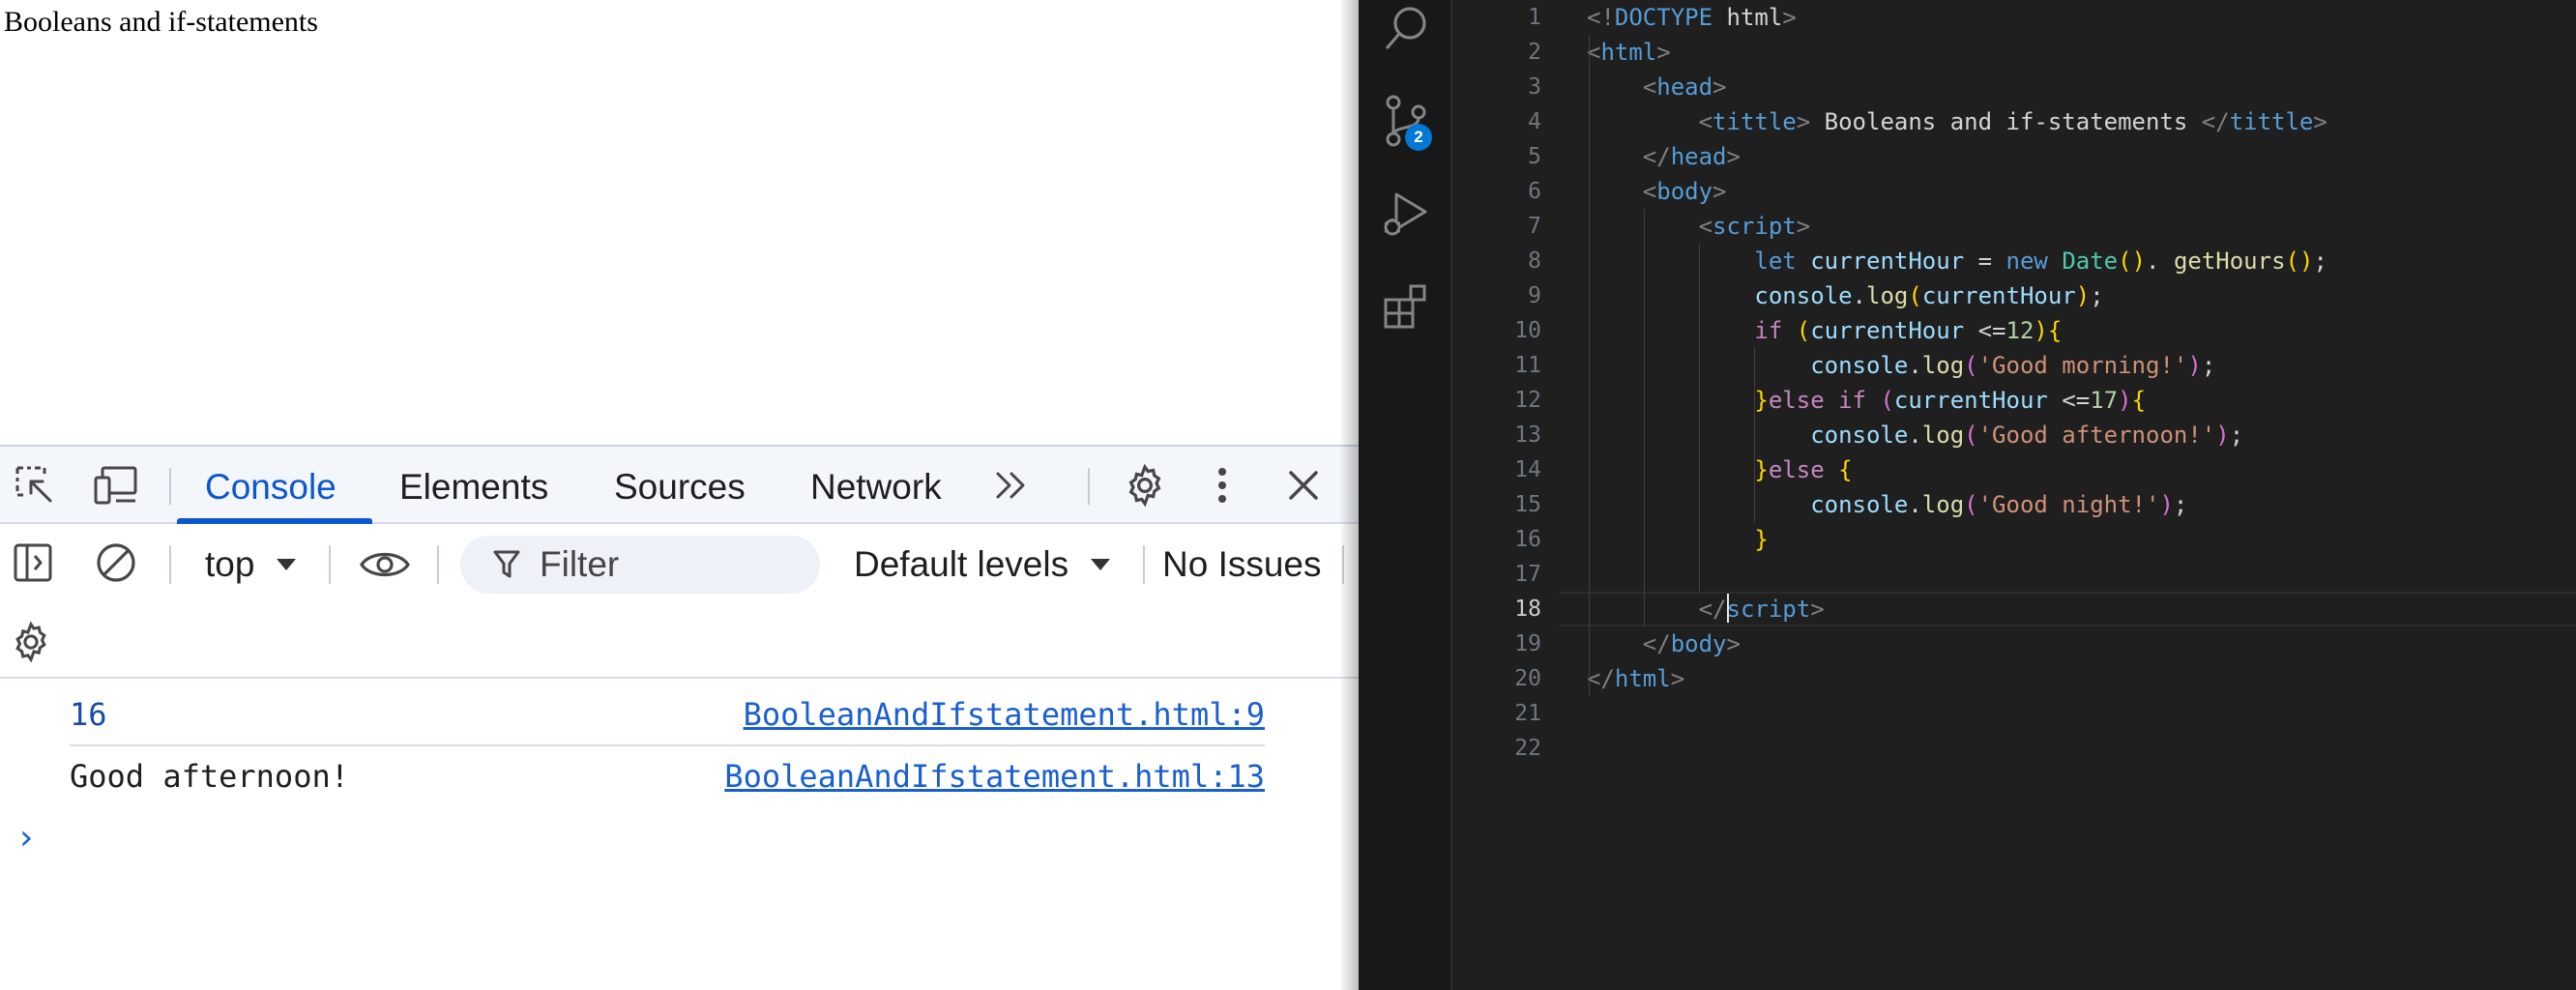  Describe the element at coordinates (1011, 485) in the screenshot. I see `more-tabs-icon` at that location.